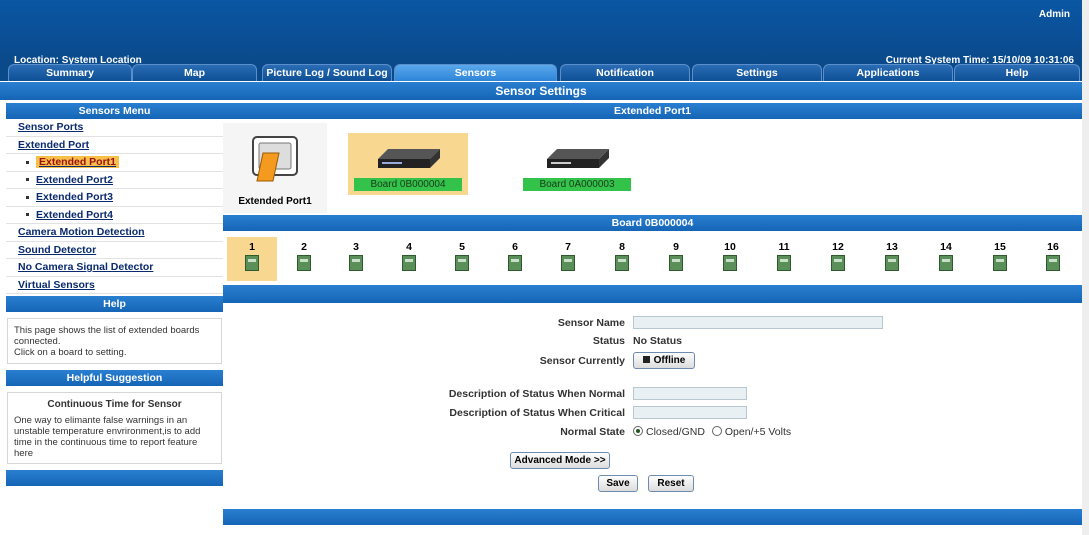 The height and width of the screenshot is (535, 1089). I want to click on open-5v-radio, so click(716, 431).